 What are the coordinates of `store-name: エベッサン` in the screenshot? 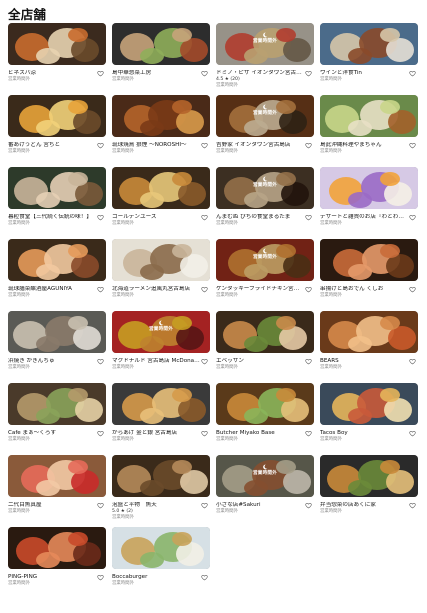 It's located at (260, 361).